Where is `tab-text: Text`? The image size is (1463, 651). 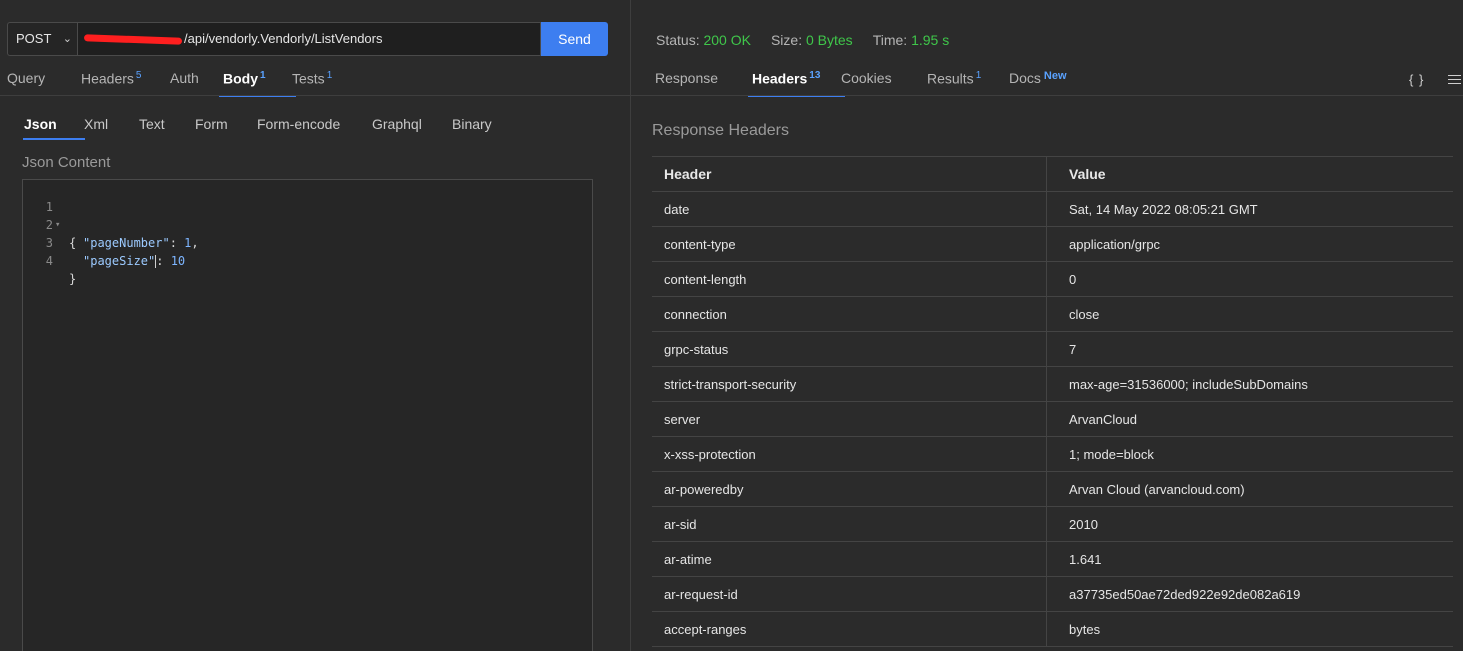
tab-text: Text is located at coordinates (167, 127).